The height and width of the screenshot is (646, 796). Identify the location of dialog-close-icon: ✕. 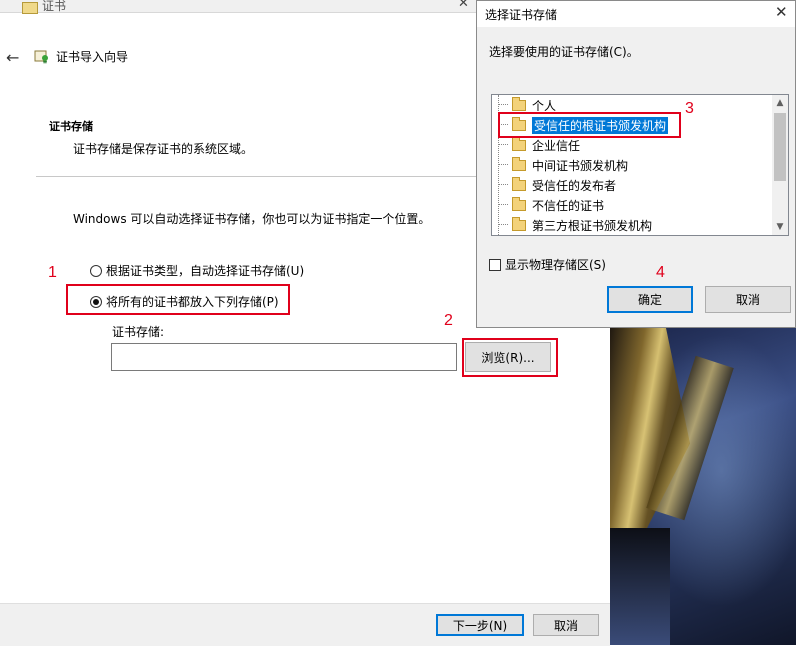
(781, 12).